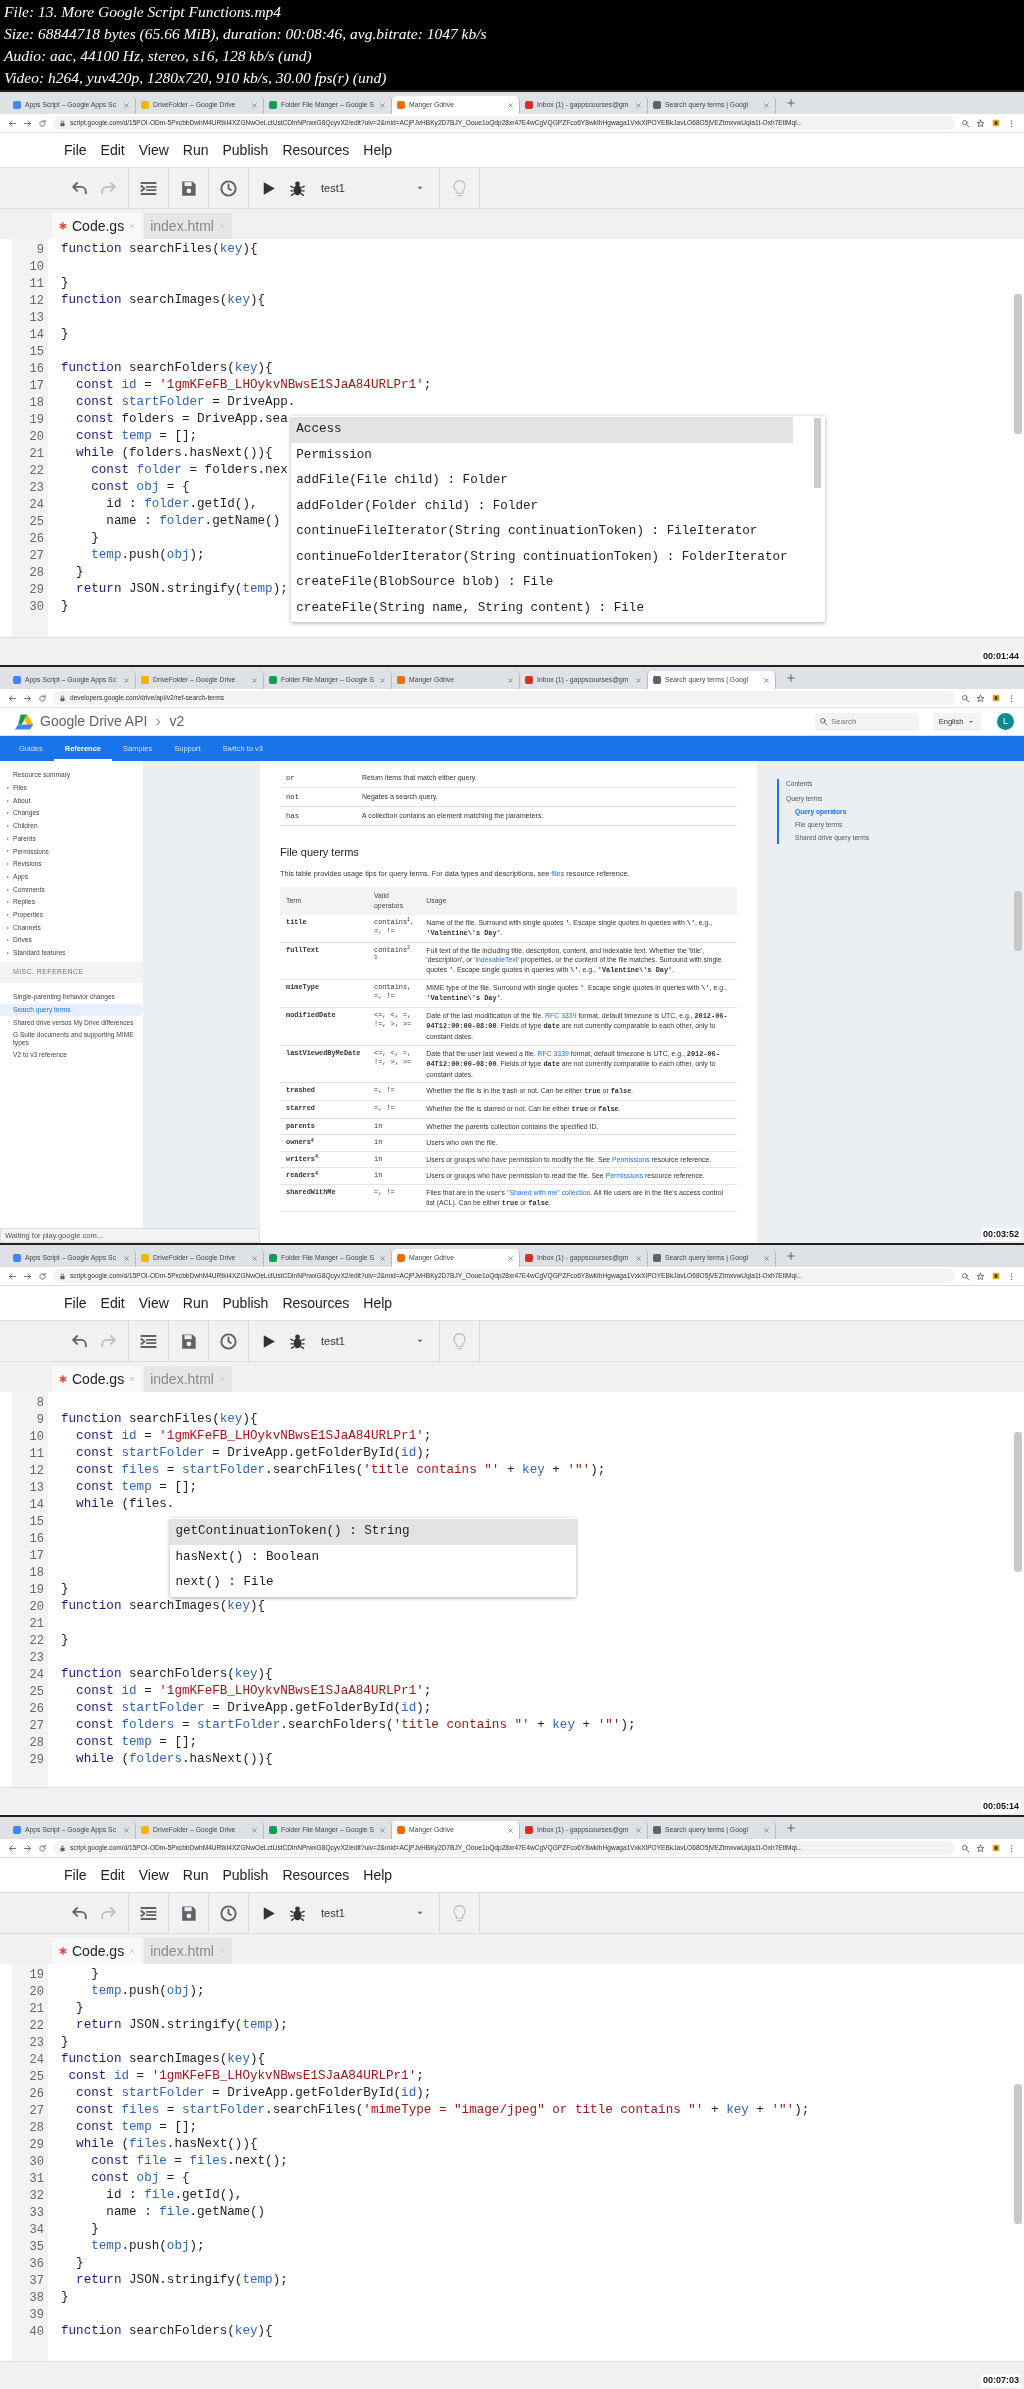 The height and width of the screenshot is (2389, 1024). I want to click on avatar: L, so click(1005, 721).